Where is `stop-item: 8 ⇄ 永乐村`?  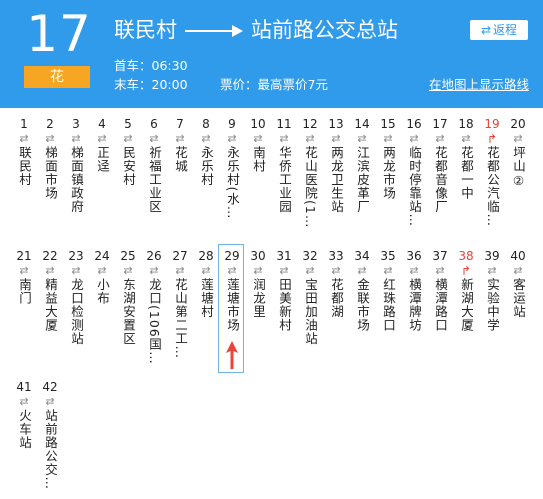 stop-item: 8 ⇄ 永乐村 is located at coordinates (206, 153).